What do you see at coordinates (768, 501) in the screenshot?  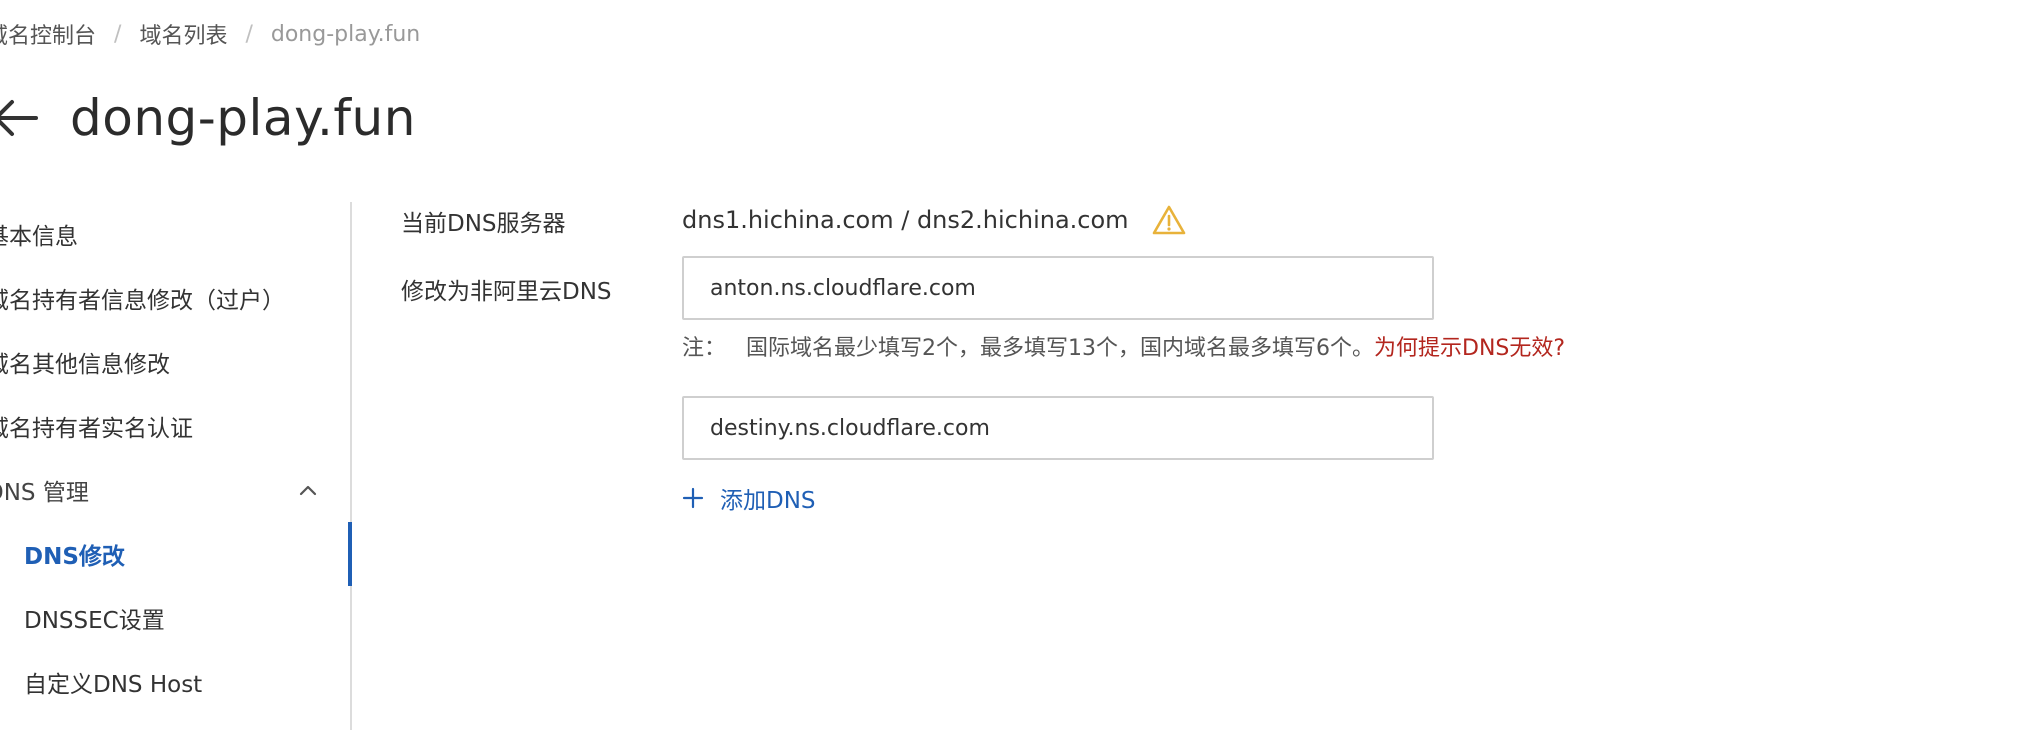 I see `add-dns-label: 添加DNS` at bounding box center [768, 501].